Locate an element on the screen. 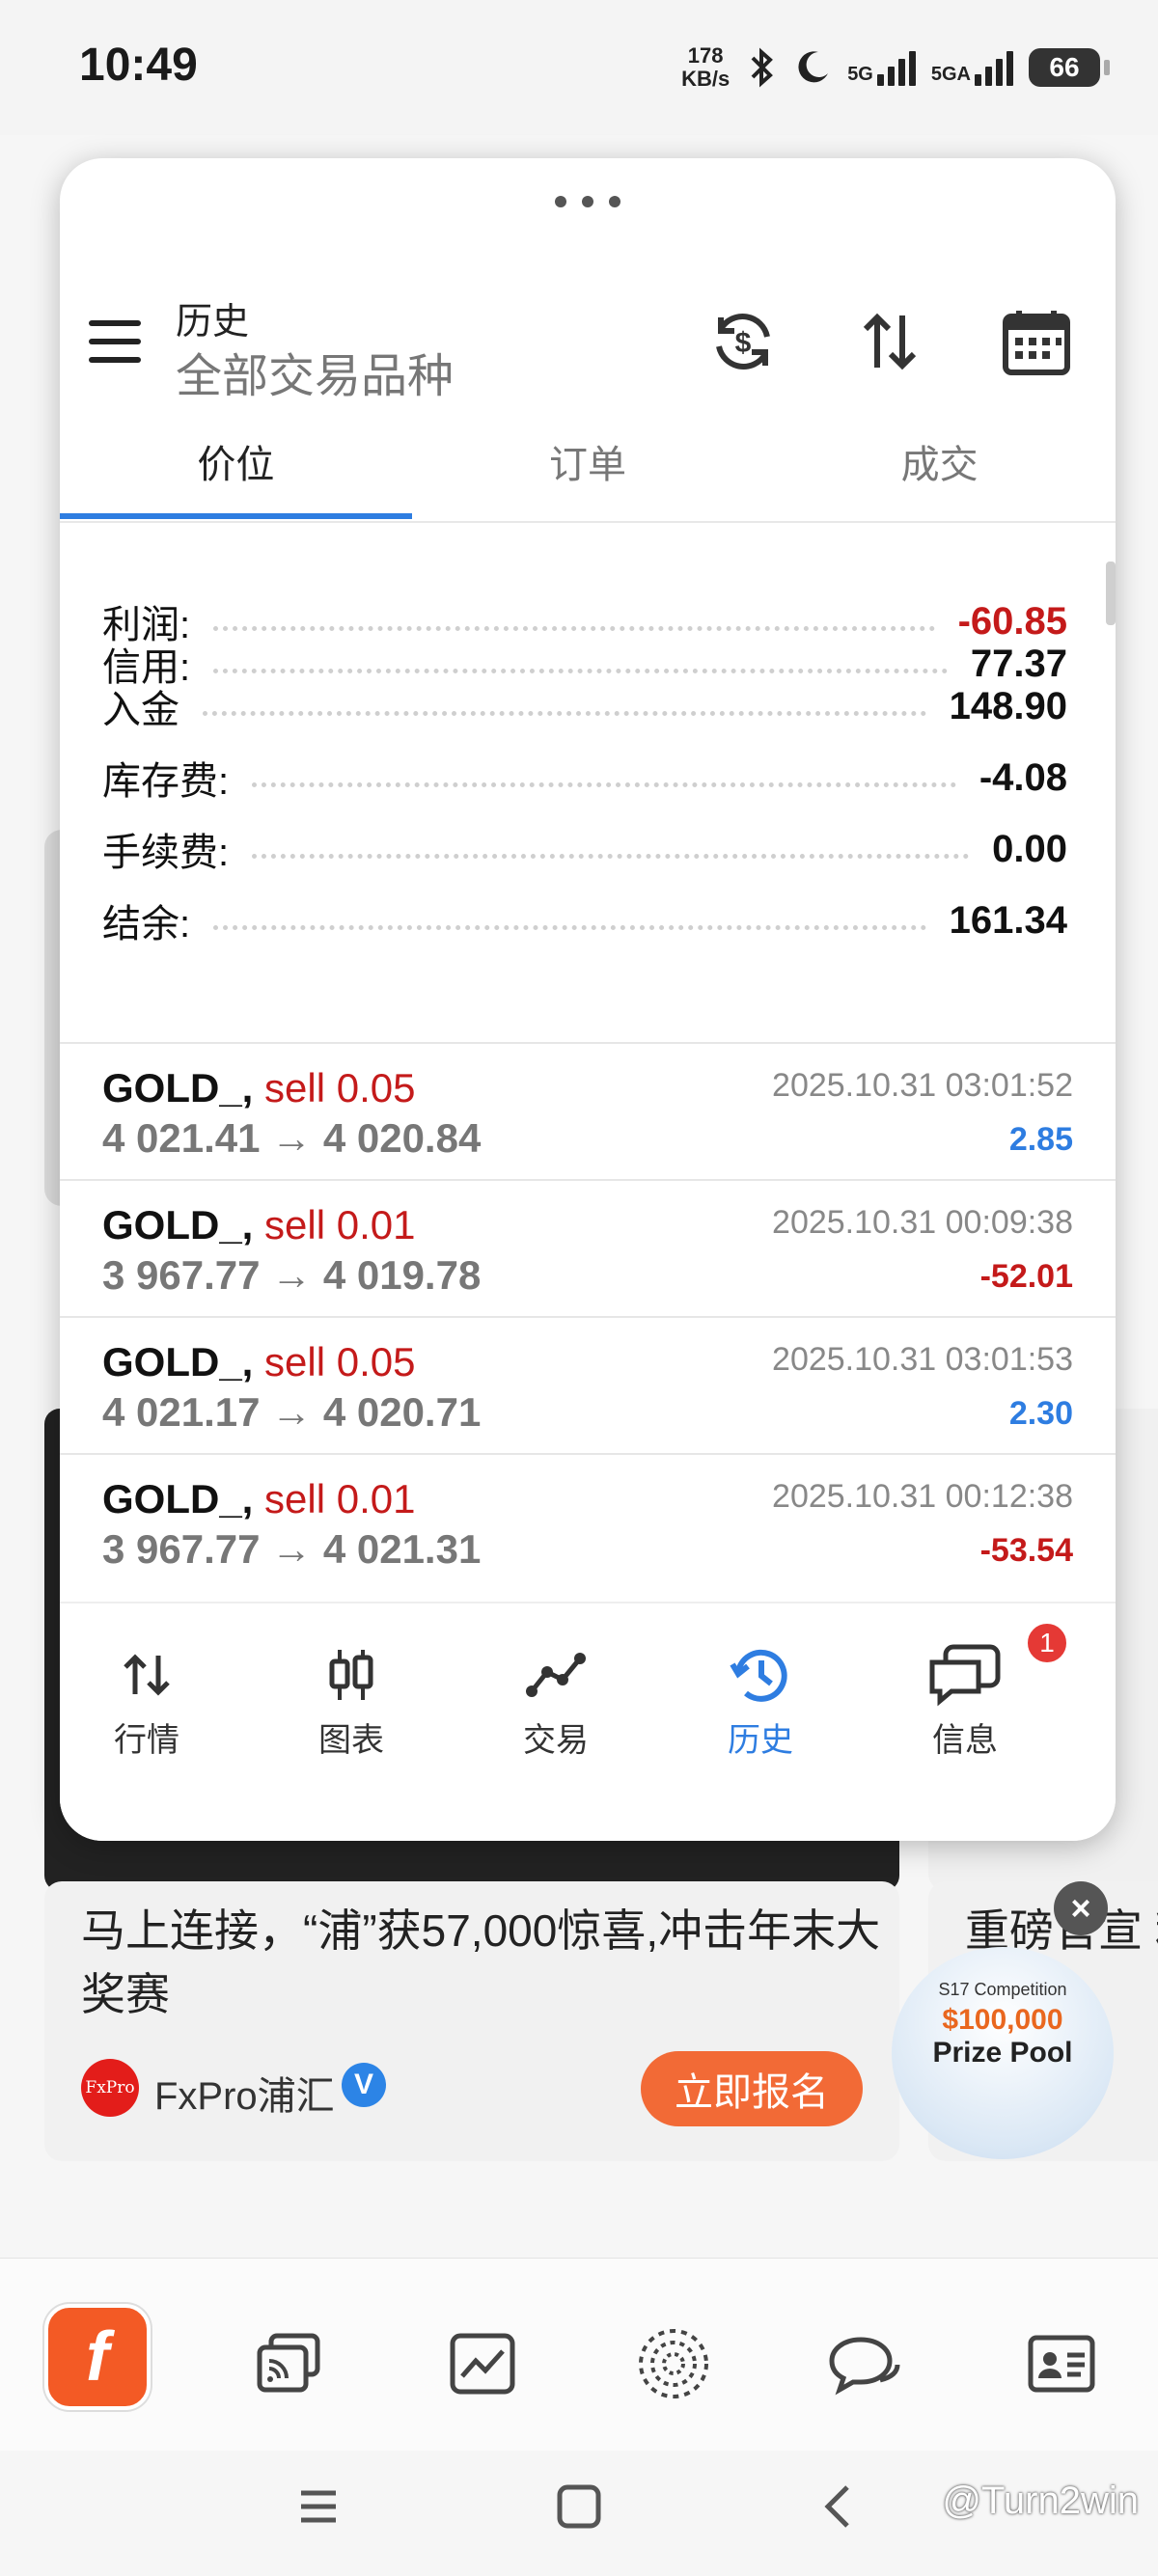 The height and width of the screenshot is (2576, 1158). nav-trade: 交易 is located at coordinates (556, 1707).